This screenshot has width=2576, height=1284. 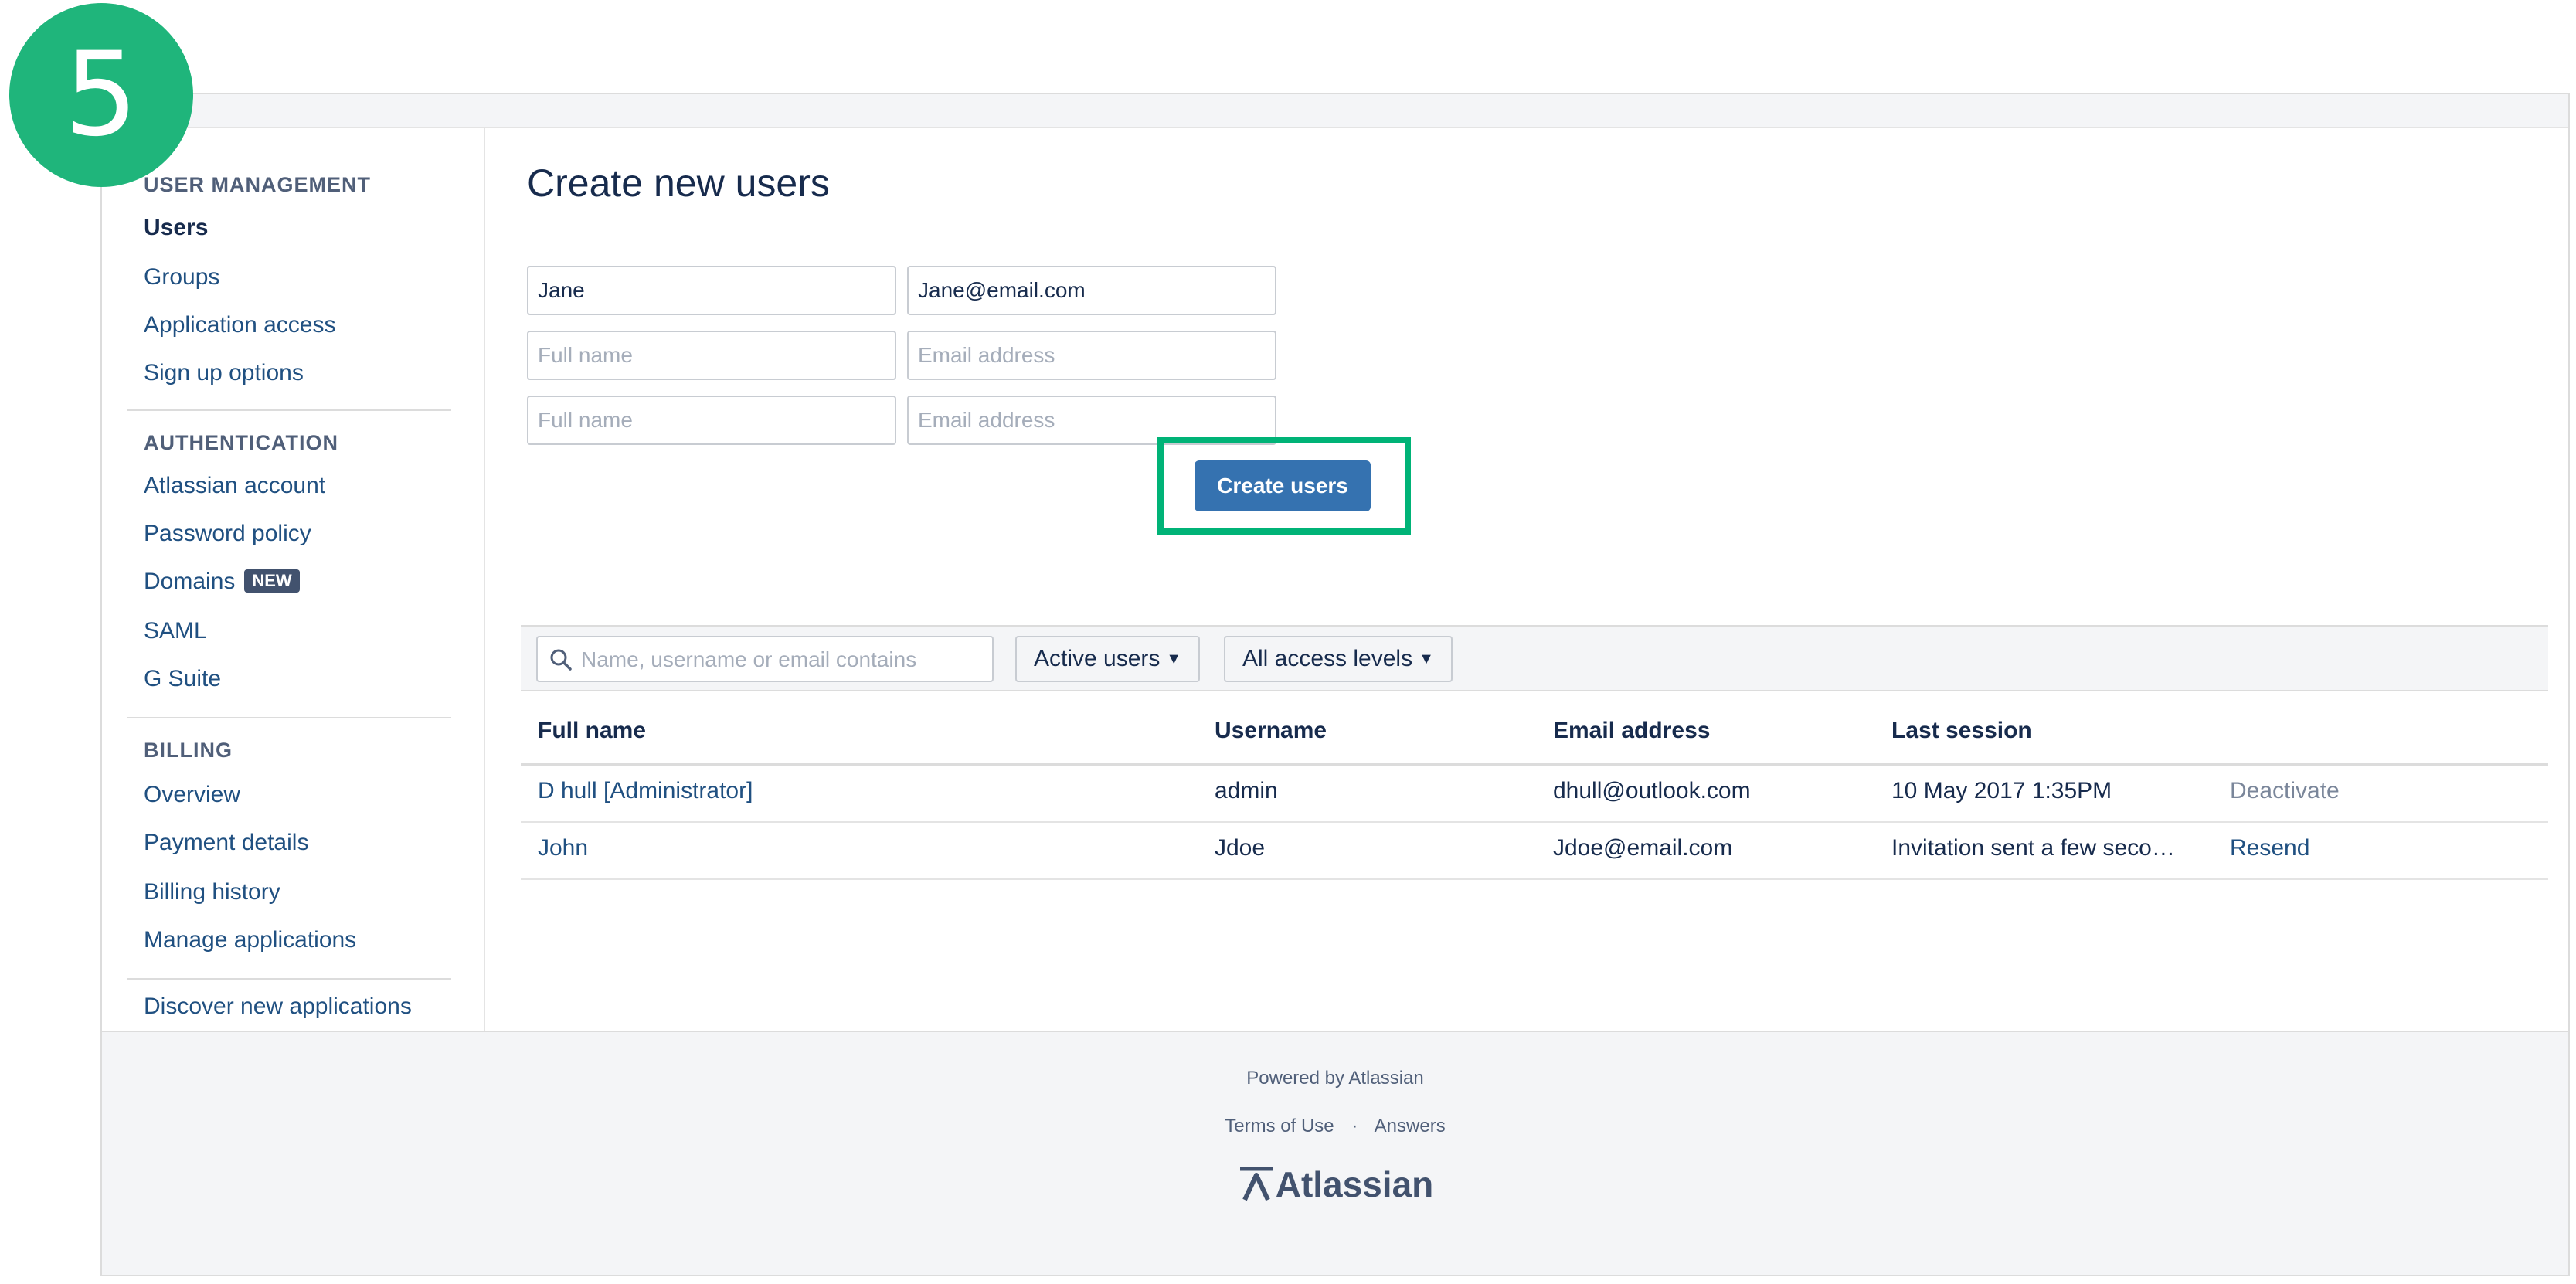 What do you see at coordinates (250, 940) in the screenshot?
I see `sidebar-item-manage-applications: Manage applications` at bounding box center [250, 940].